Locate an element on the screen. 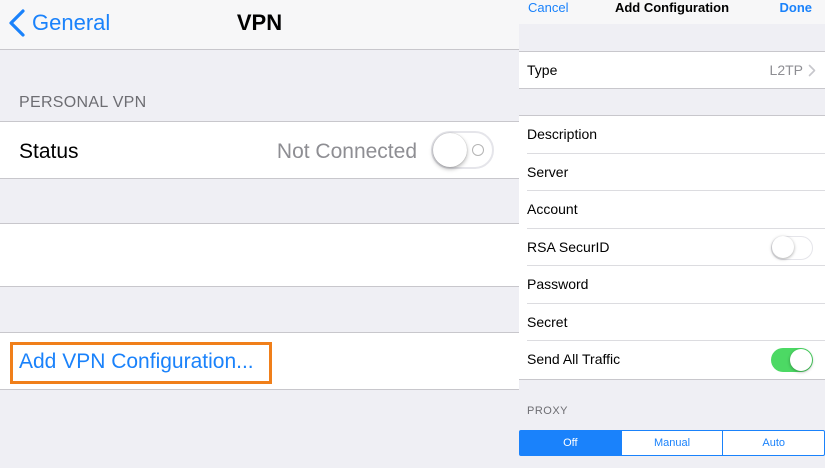 Image resolution: width=825 pixels, height=468 pixels. proxy-segmented-control: Off Manual Auto is located at coordinates (672, 443).